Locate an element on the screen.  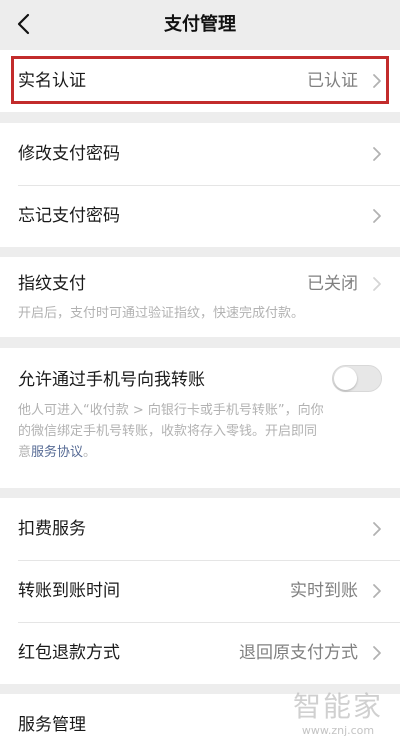
row-label: 红包退款方式 is located at coordinates (69, 653).